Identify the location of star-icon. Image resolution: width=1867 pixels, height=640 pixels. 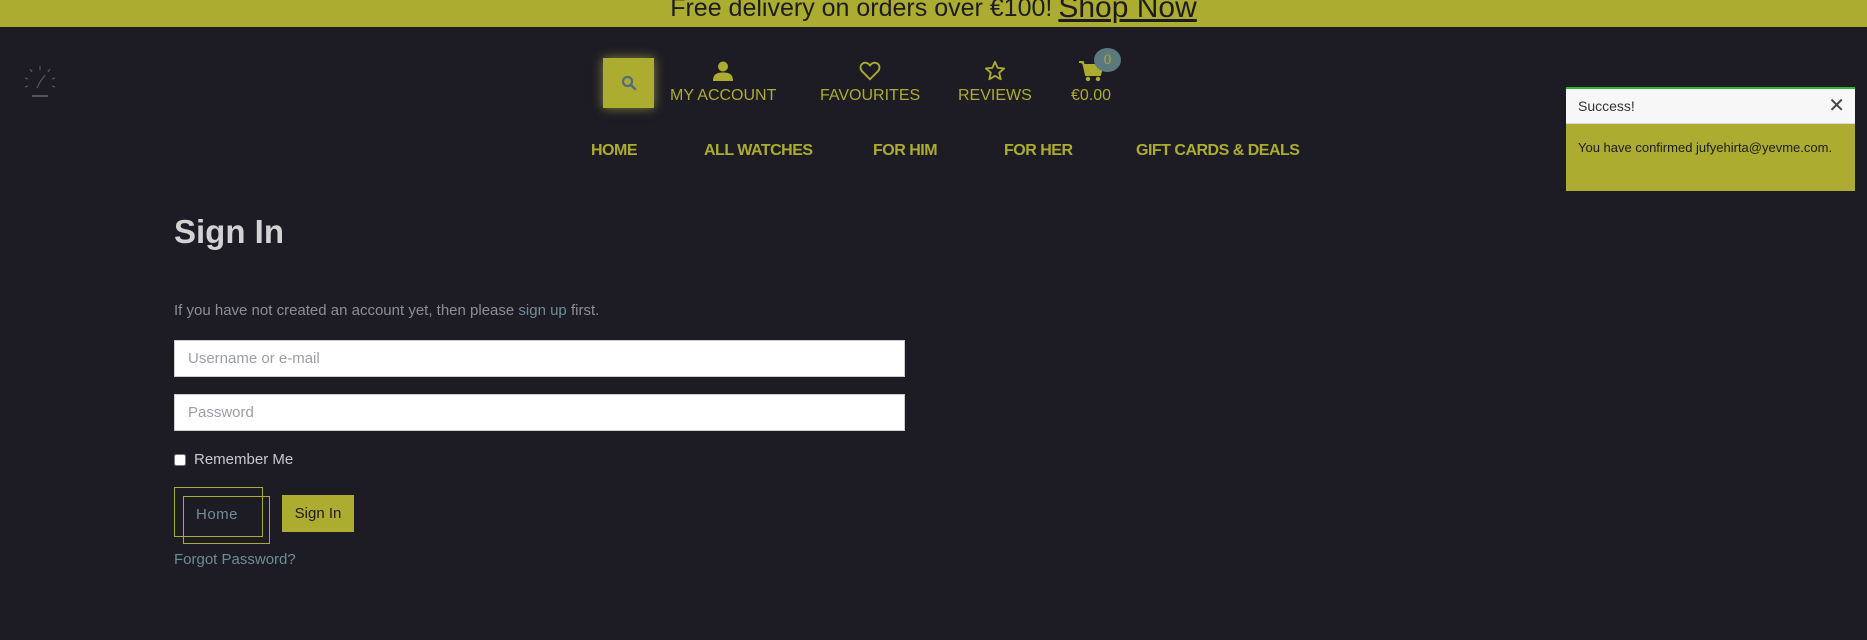
(994, 70).